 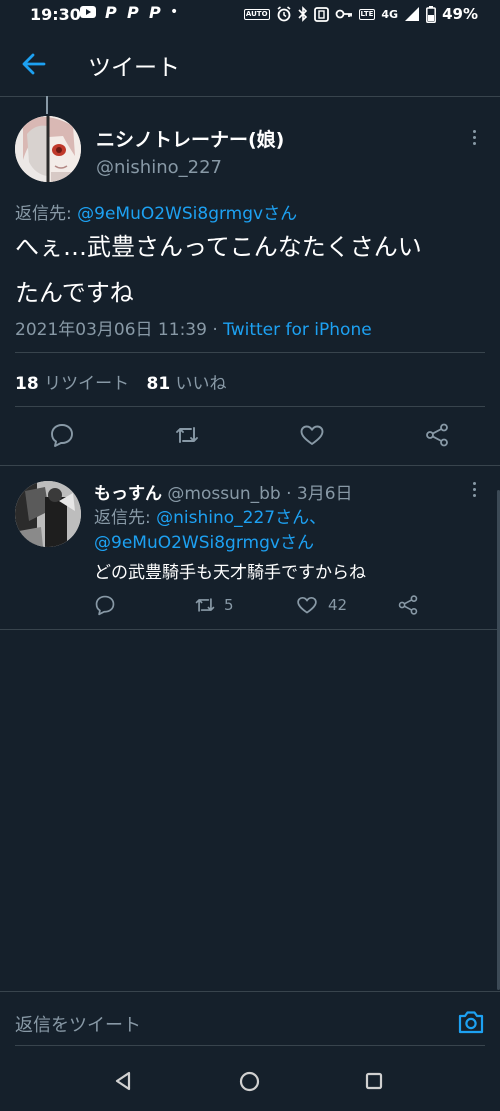 What do you see at coordinates (374, 1081) in the screenshot?
I see `nav-recents-icon` at bounding box center [374, 1081].